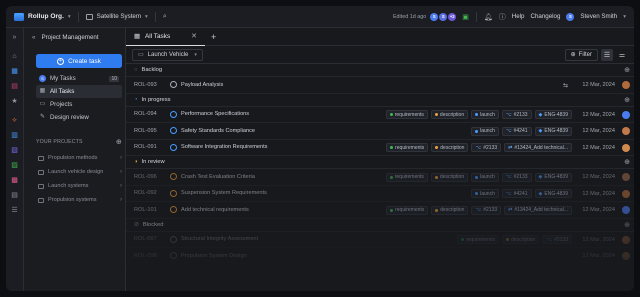  Describe the element at coordinates (224, 193) in the screenshot. I see `task-title: Suspension System Requirements` at that location.